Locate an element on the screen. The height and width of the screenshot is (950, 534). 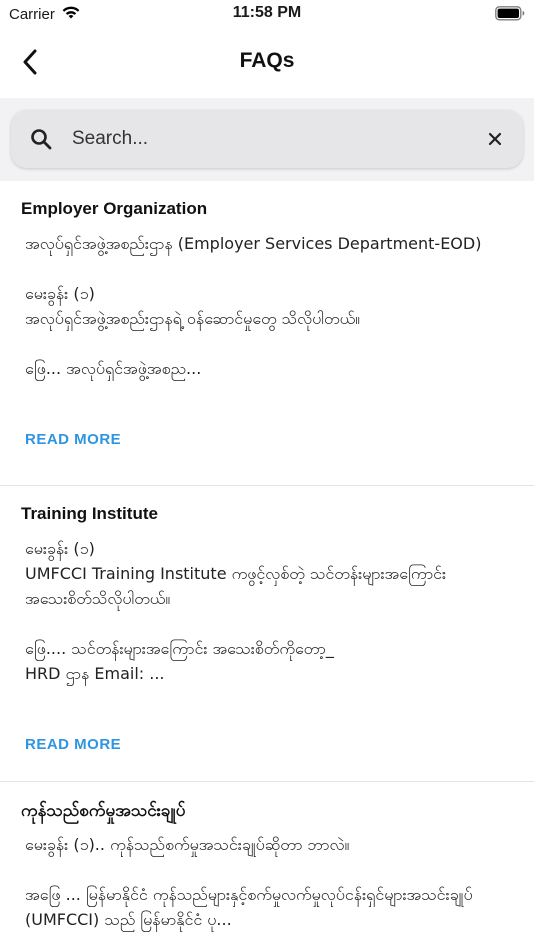
status-time: 11:58 PM is located at coordinates (267, 12).